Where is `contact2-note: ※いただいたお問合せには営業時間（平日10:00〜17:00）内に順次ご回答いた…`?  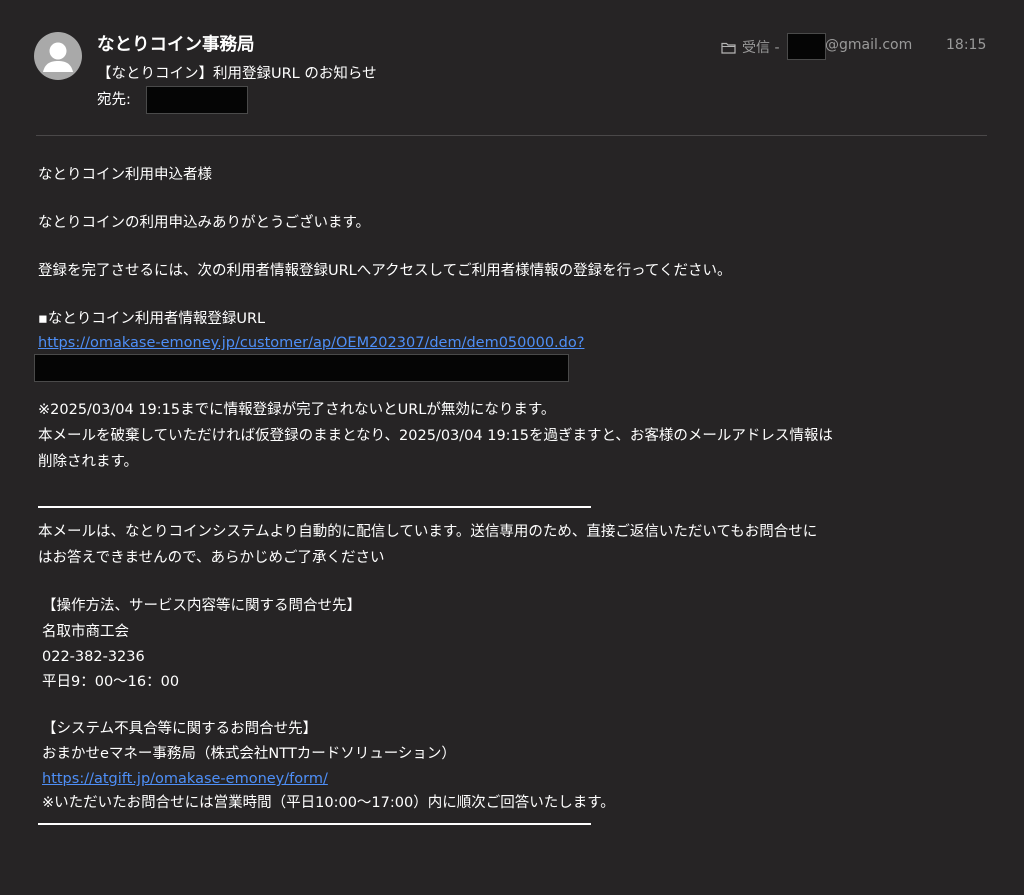
contact2-note: ※いただいたお問合せには営業時間（平日10:00〜17:00）内に順次ご回答いた… is located at coordinates (328, 803).